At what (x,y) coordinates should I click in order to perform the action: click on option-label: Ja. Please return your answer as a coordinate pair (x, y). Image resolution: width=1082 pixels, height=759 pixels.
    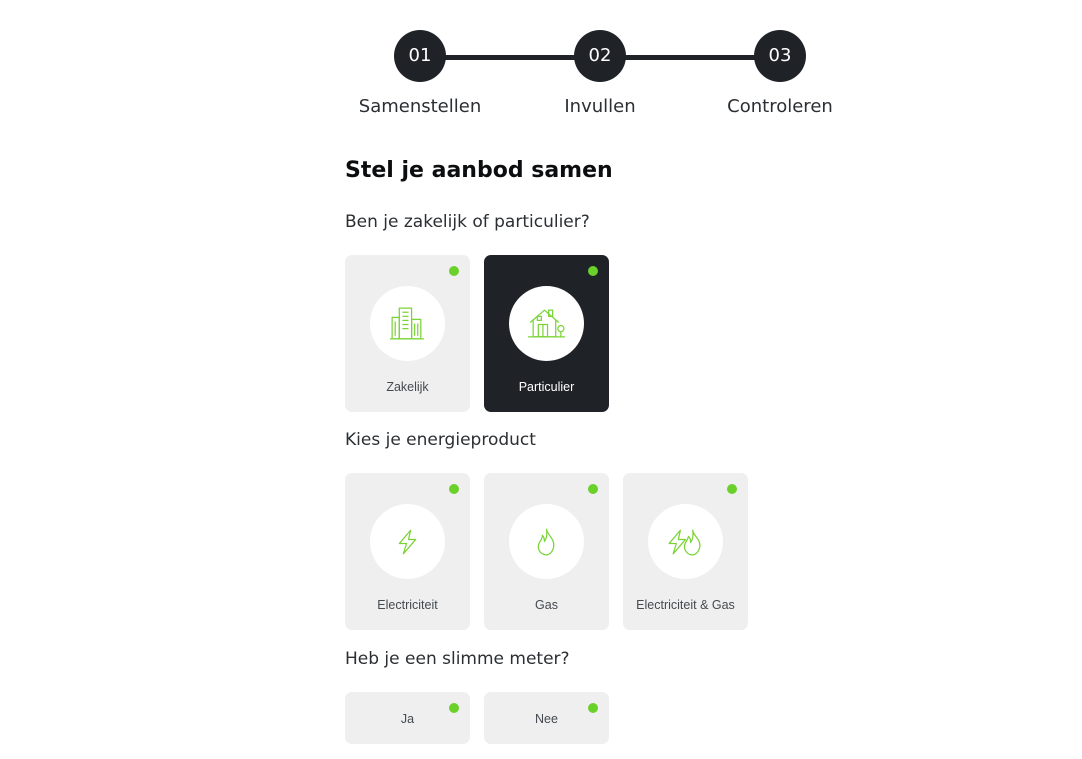
    Looking at the image, I should click on (407, 719).